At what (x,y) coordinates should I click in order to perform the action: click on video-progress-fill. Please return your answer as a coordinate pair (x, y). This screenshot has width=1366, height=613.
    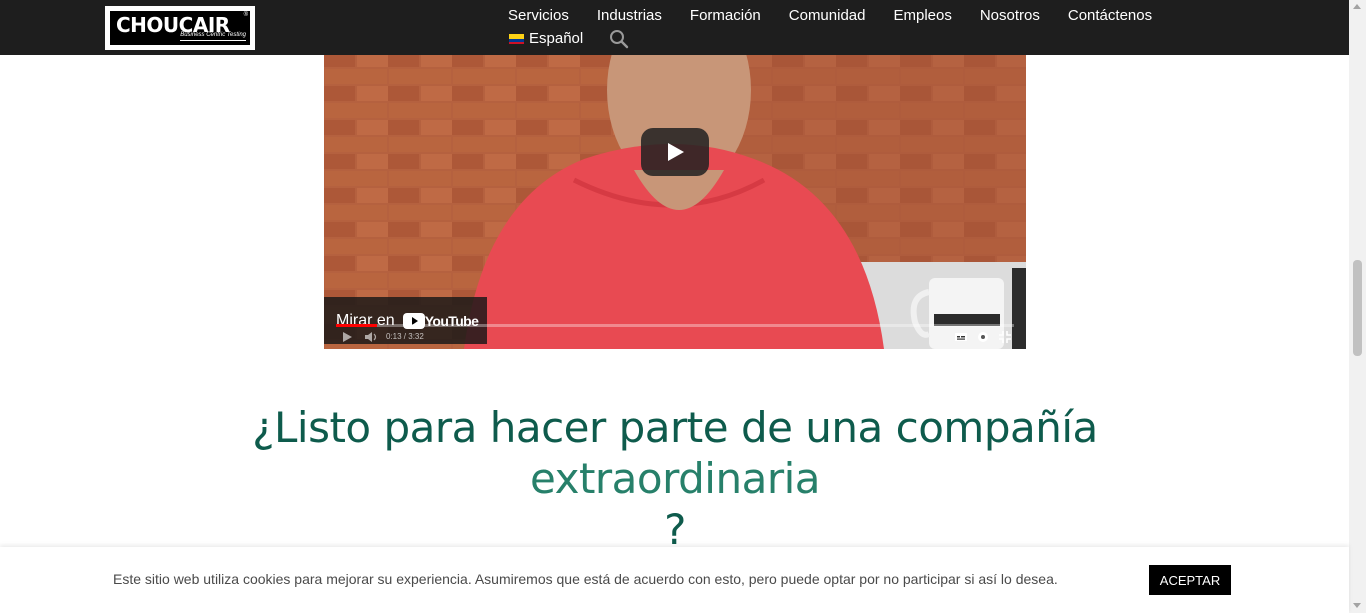
    Looking at the image, I should click on (356, 325).